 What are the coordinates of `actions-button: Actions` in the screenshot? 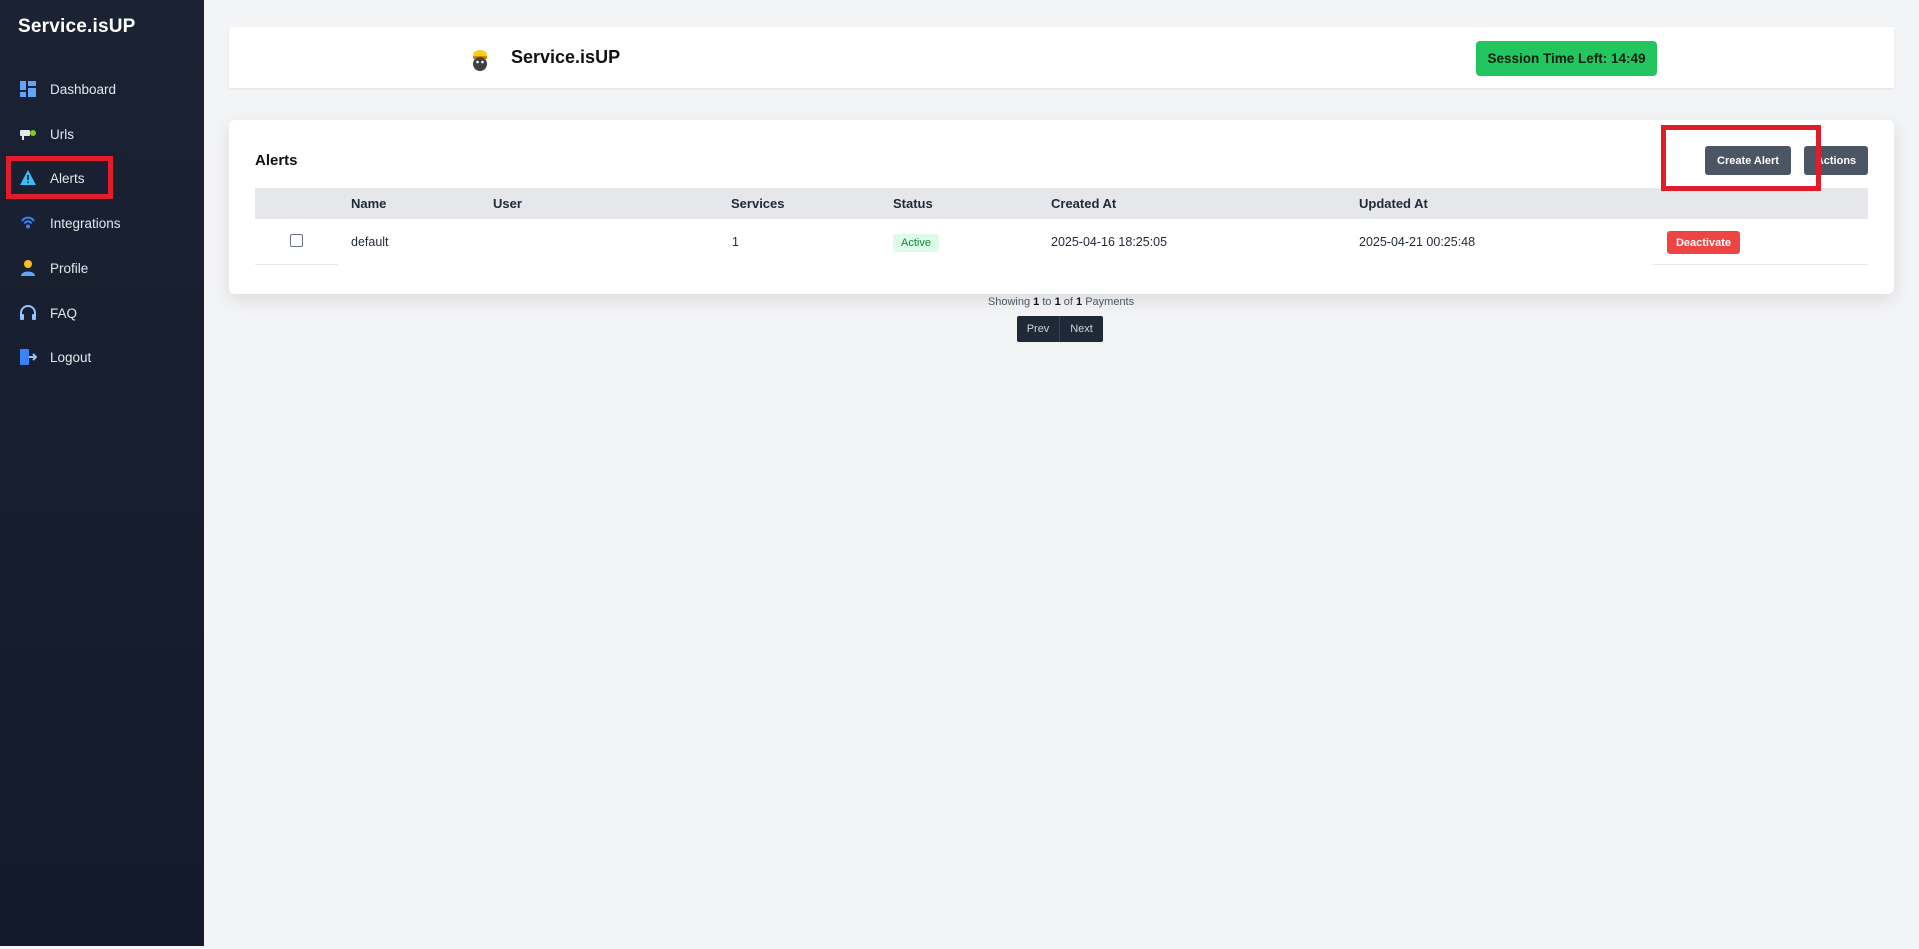 It's located at (1836, 160).